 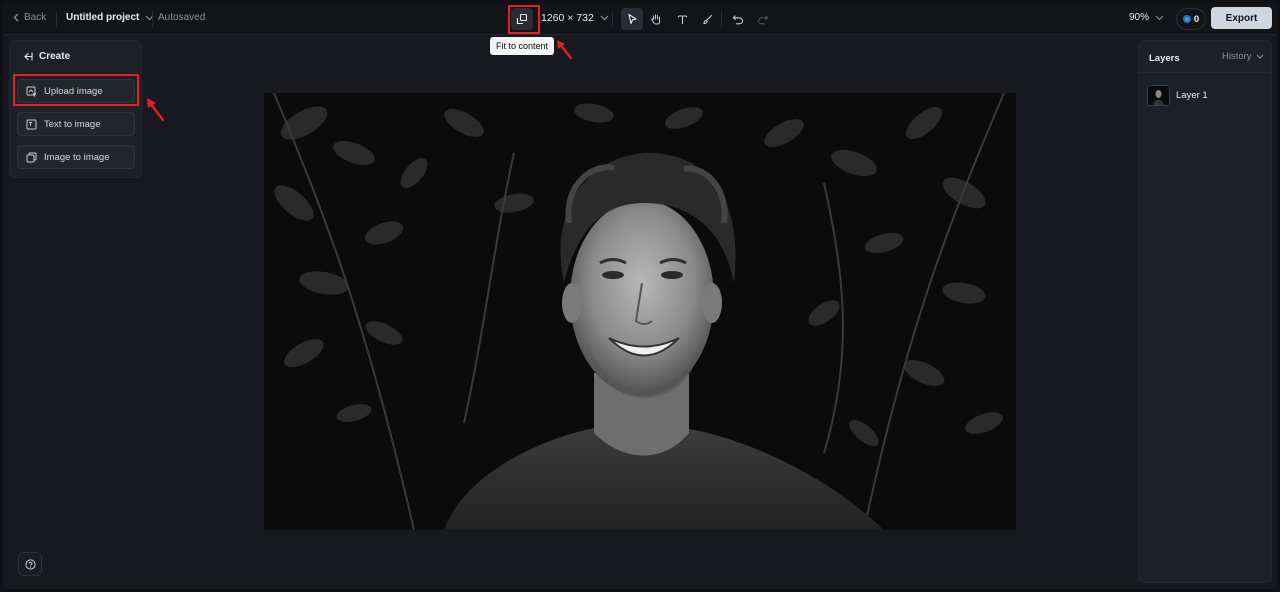 I want to click on collapse-panel-icon, so click(x=28, y=56).